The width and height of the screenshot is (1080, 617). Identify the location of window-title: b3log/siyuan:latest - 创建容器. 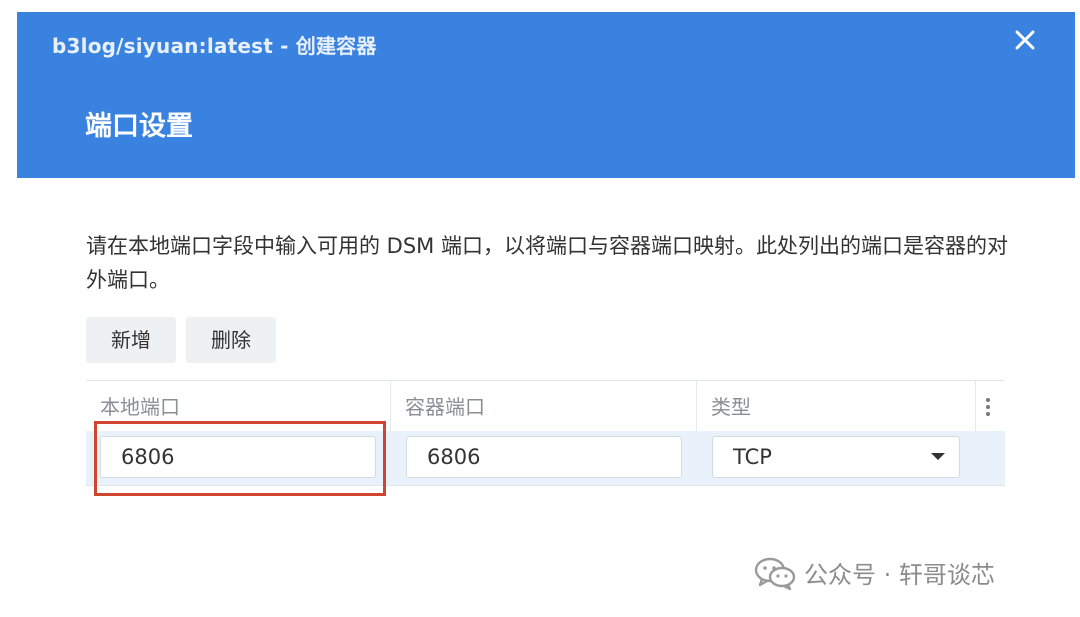
(214, 46).